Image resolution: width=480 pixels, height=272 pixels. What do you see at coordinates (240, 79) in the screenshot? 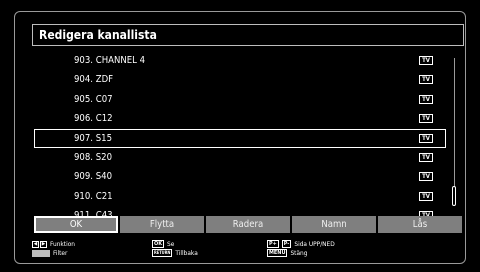
I see `channel-row: 904. ZDF TV` at bounding box center [240, 79].